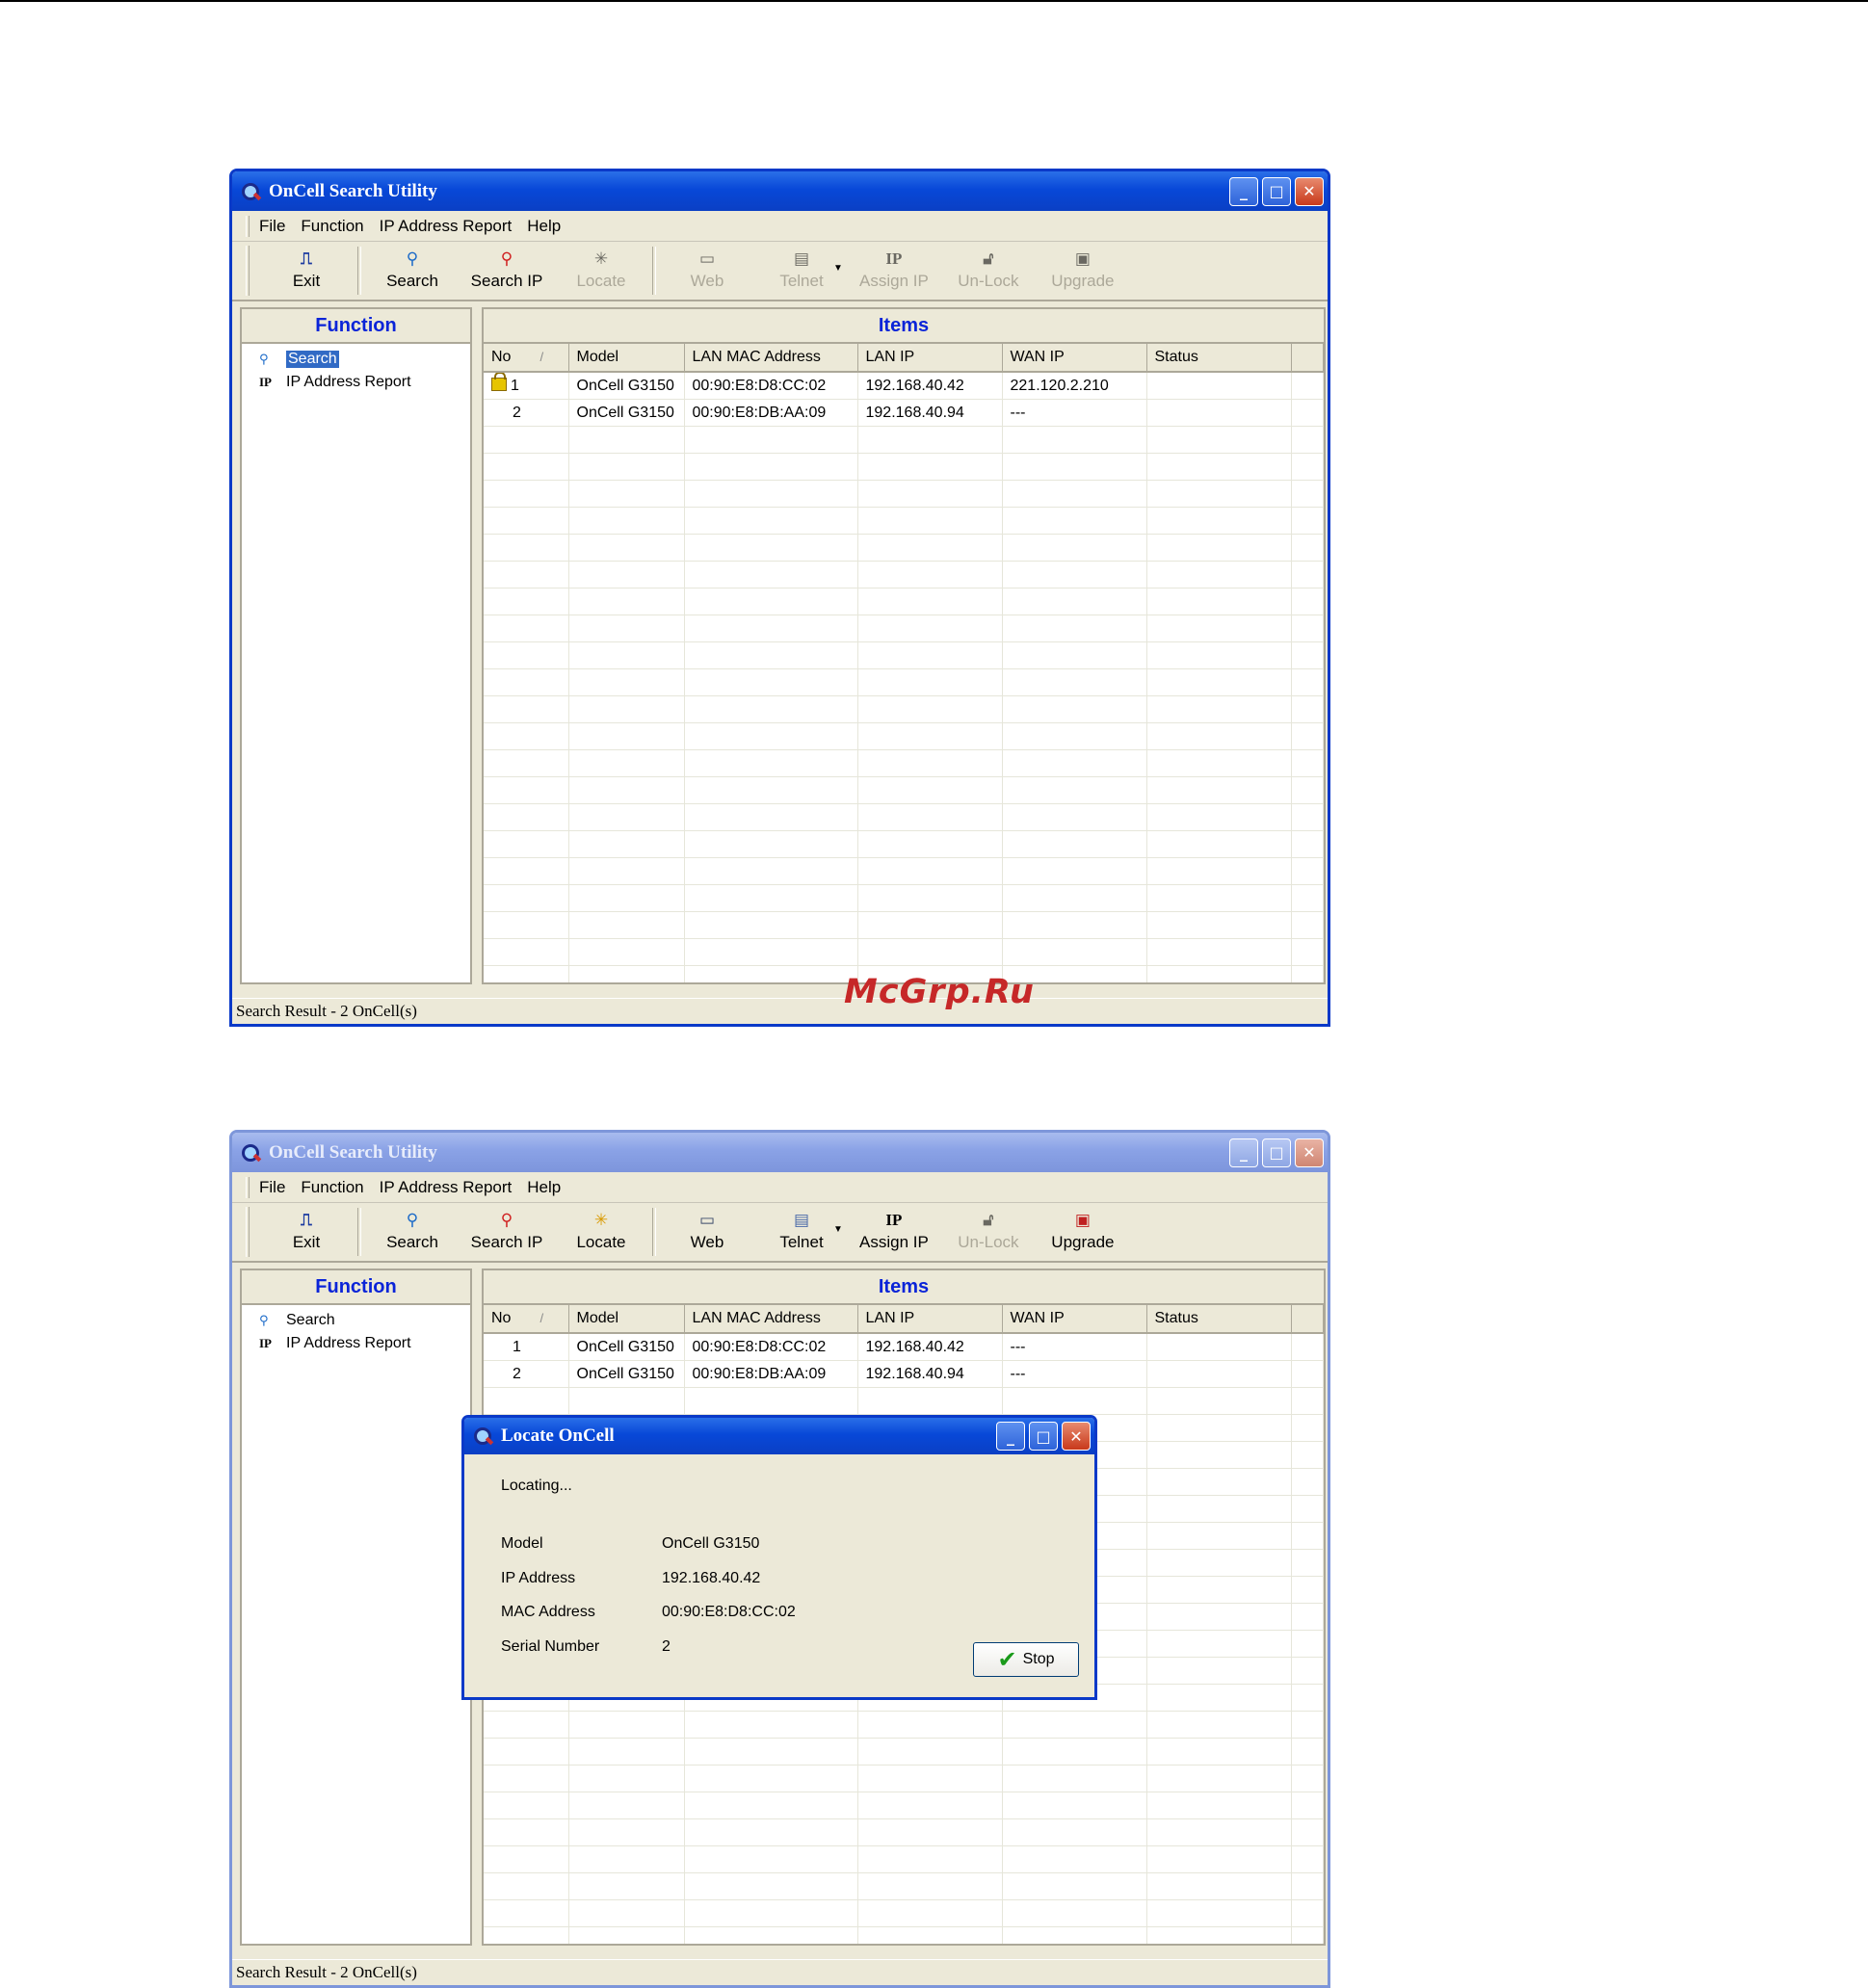  What do you see at coordinates (930, 1374) in the screenshot?
I see `cell-lan-ip: 192.168.40.94` at bounding box center [930, 1374].